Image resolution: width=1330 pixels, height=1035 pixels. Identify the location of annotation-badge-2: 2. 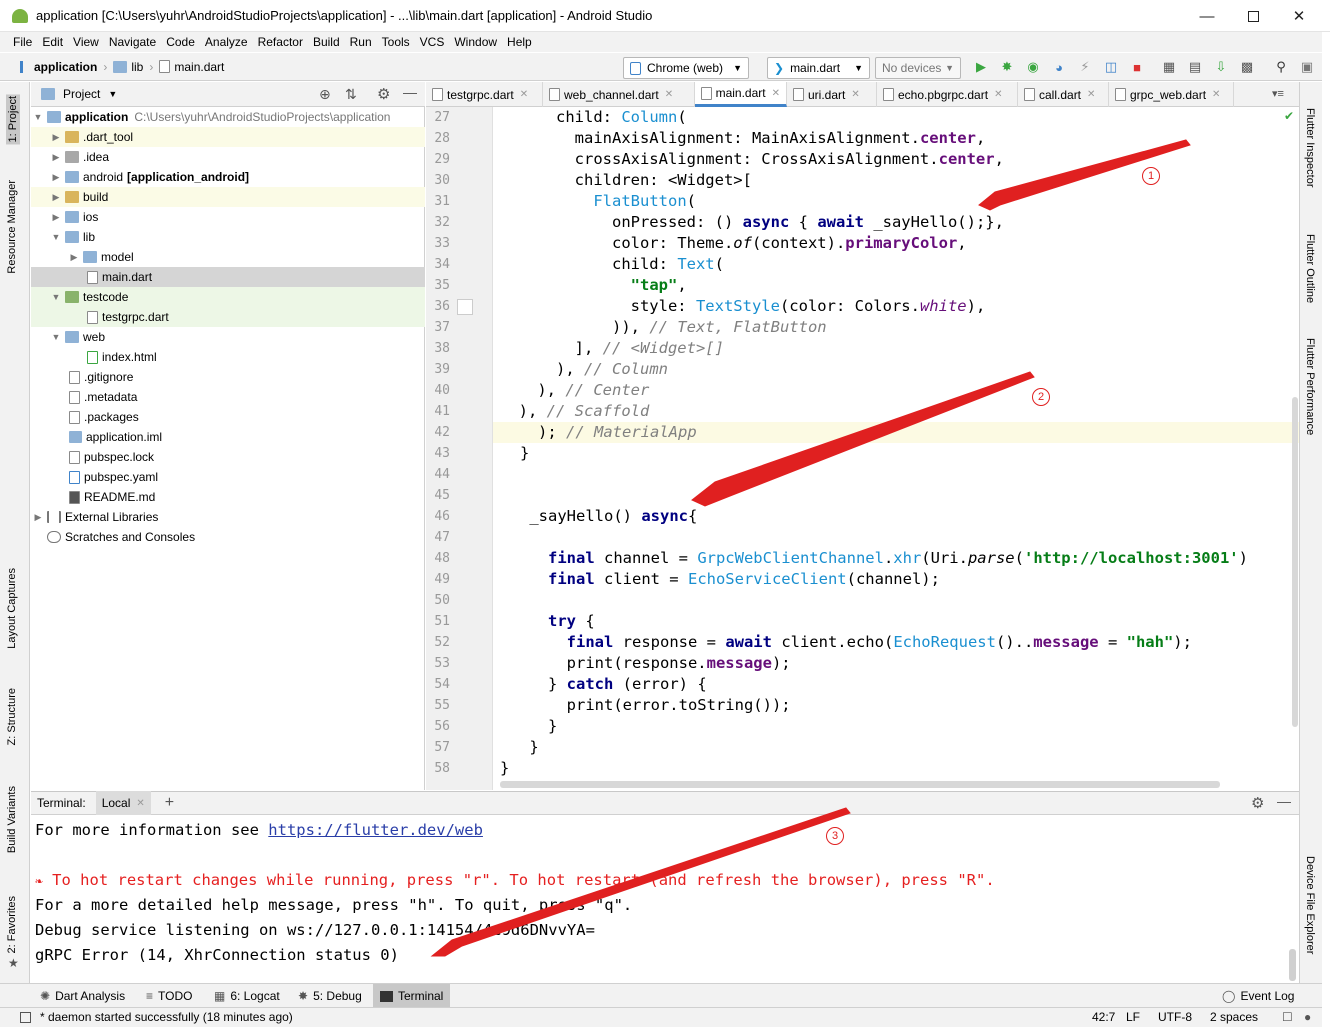
(1041, 397).